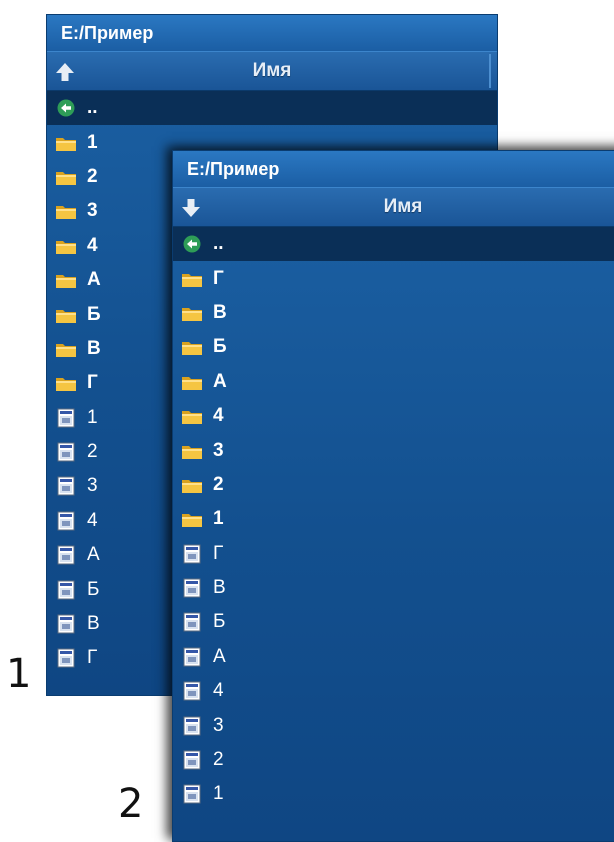 The image size is (614, 842). Describe the element at coordinates (393, 588) in the screenshot. I see `file-row: В` at that location.